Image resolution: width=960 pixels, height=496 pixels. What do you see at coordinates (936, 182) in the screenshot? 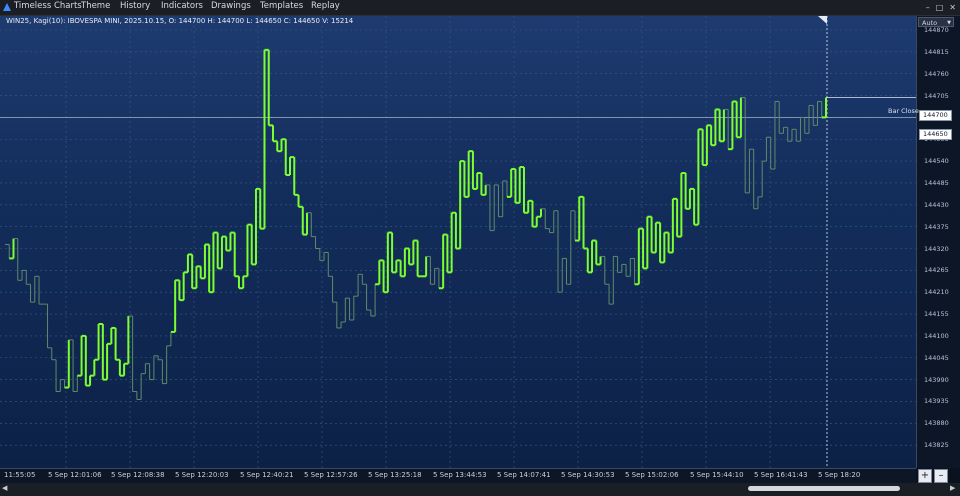
I see `price-tick-label: 144485` at bounding box center [936, 182].